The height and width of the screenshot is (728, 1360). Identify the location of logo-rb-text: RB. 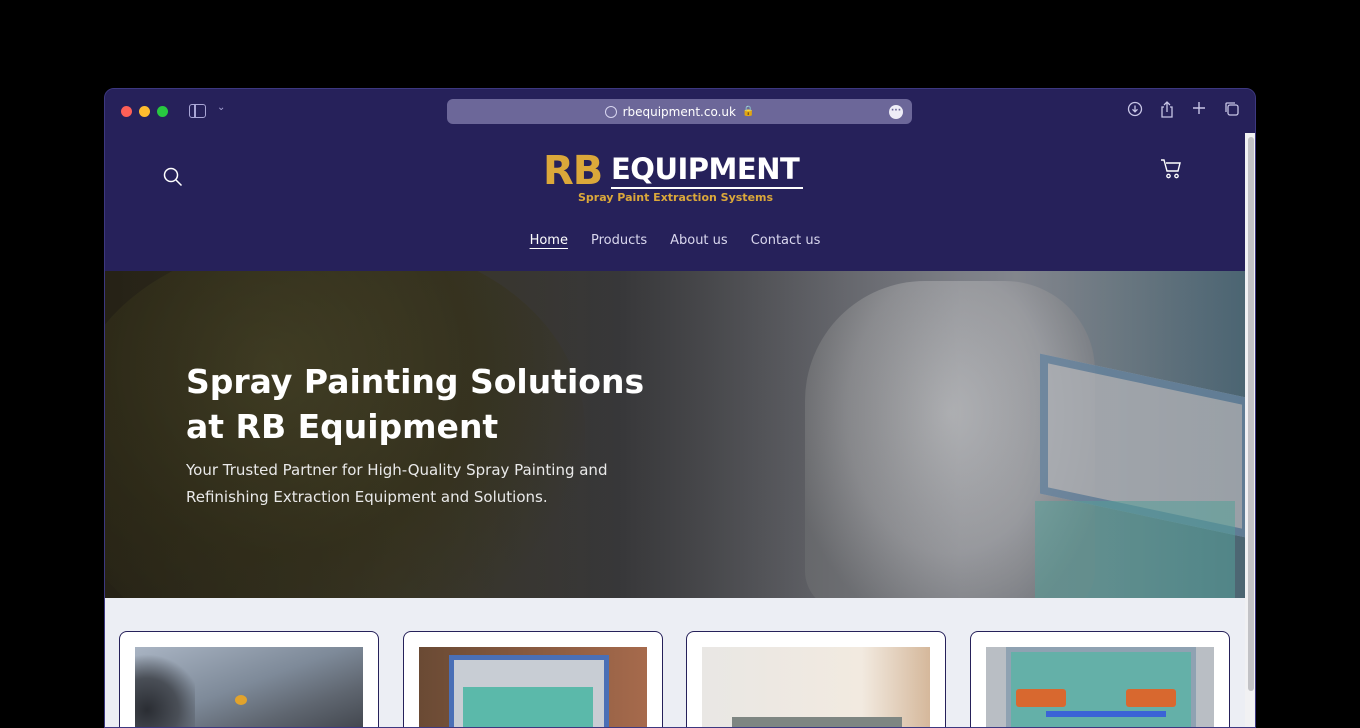
(573, 171).